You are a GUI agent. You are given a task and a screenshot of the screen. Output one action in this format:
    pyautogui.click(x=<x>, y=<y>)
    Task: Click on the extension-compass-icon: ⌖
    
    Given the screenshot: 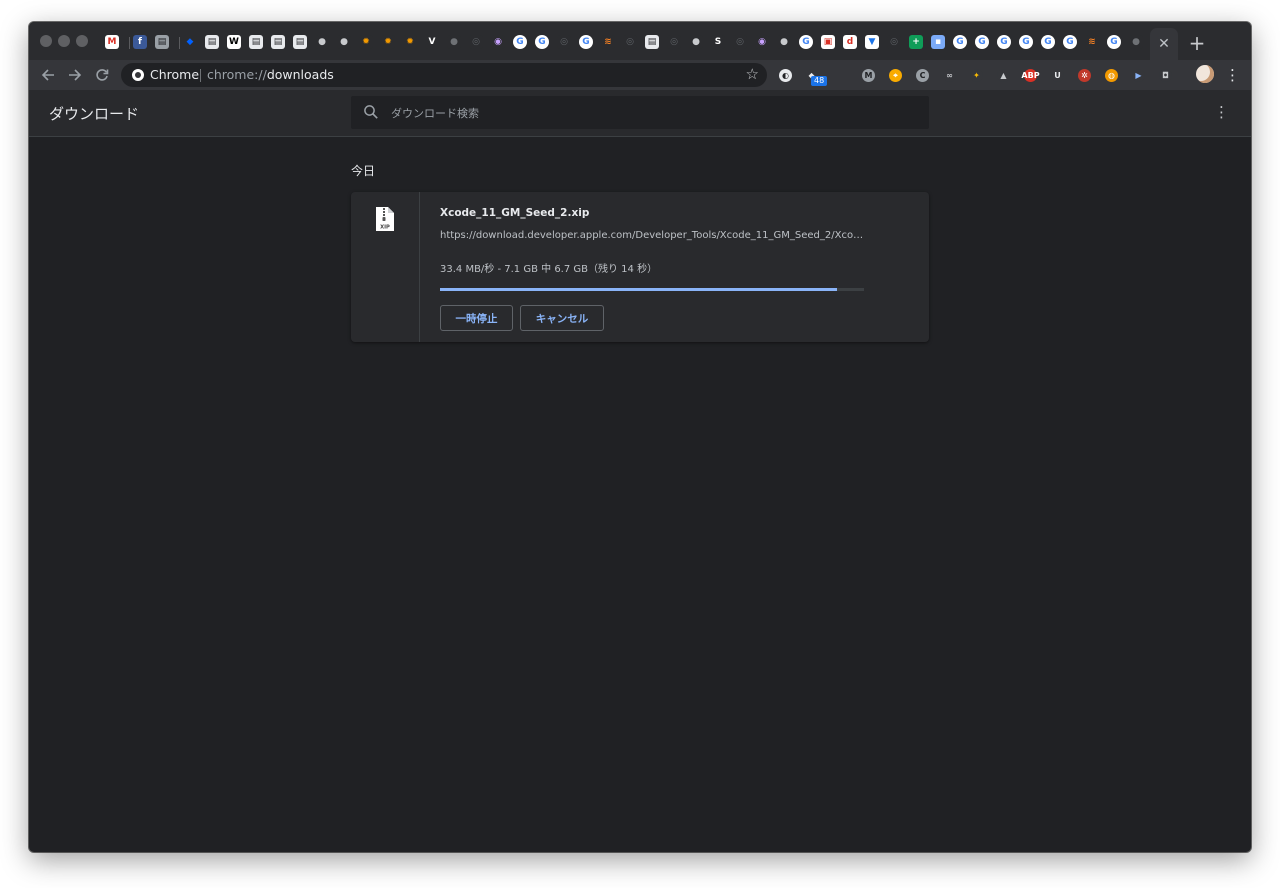 What is the action you would take?
    pyautogui.click(x=895, y=75)
    